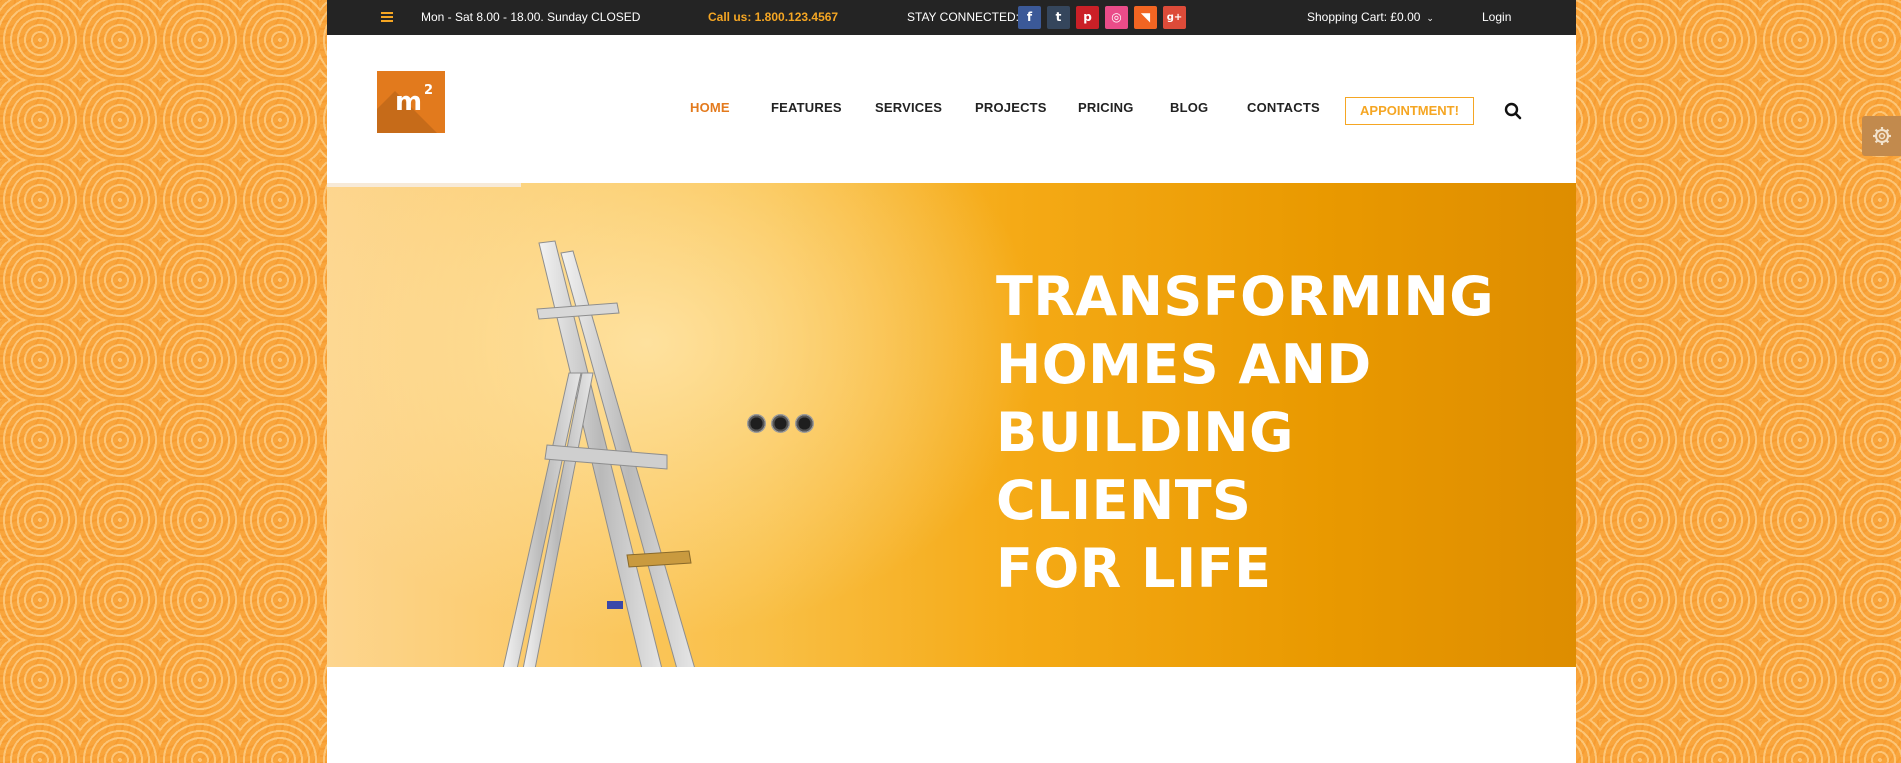 The width and height of the screenshot is (1901, 763). I want to click on nav-home: HOME, so click(710, 108).